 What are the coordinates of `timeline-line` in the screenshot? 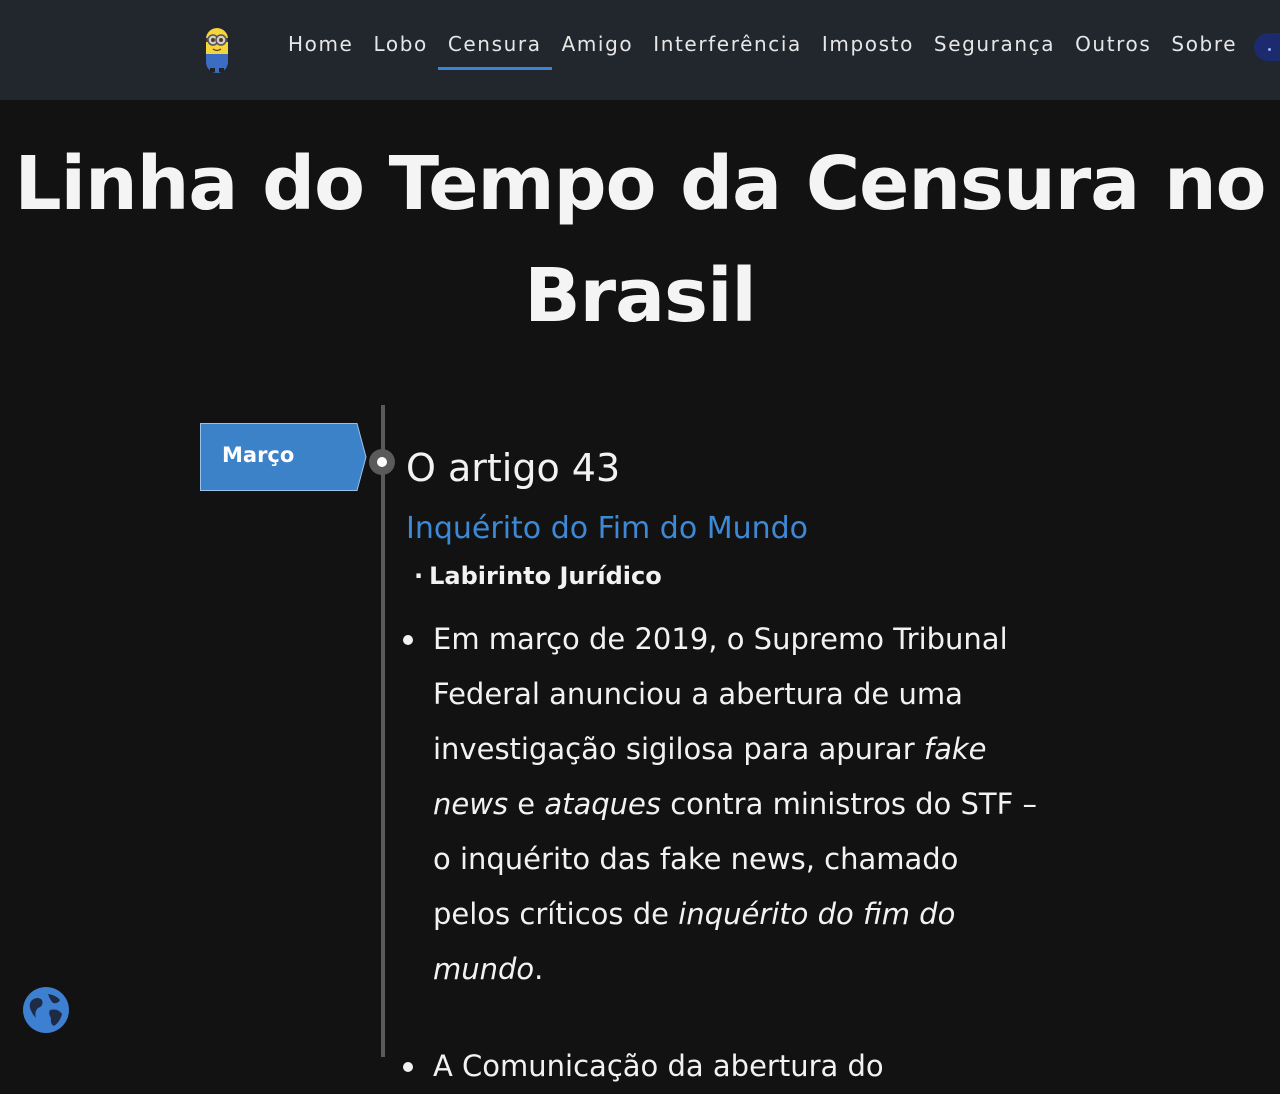 It's located at (383, 731).